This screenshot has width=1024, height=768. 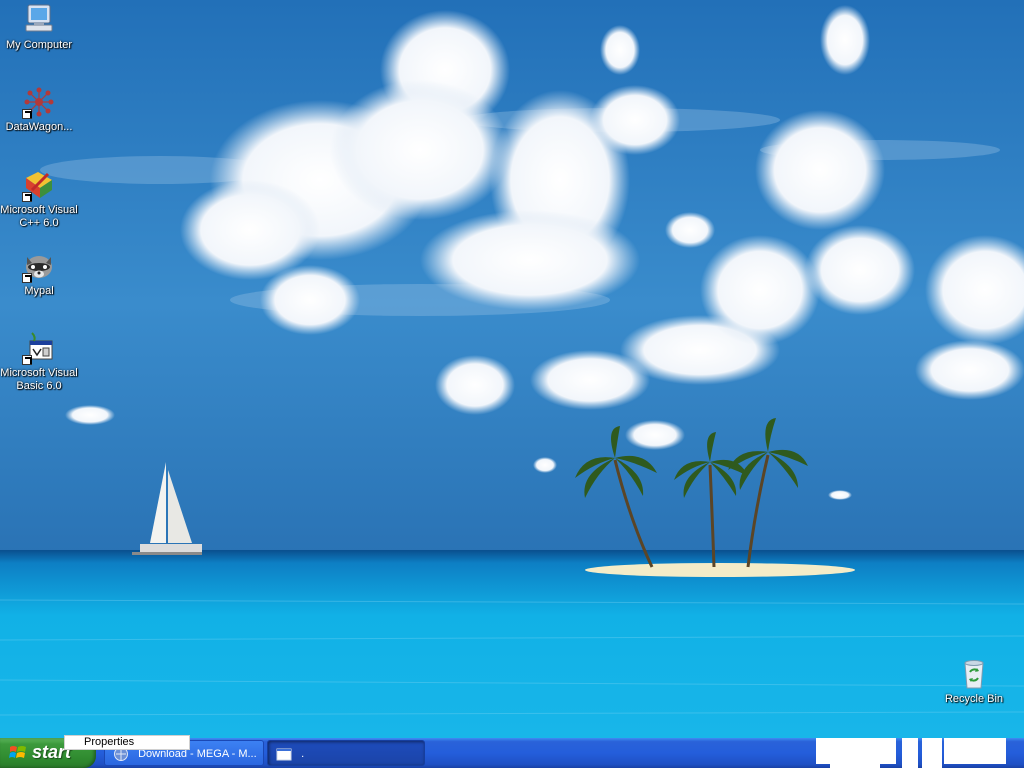 What do you see at coordinates (39, 291) in the screenshot?
I see `desktop-icon-label: Mypal` at bounding box center [39, 291].